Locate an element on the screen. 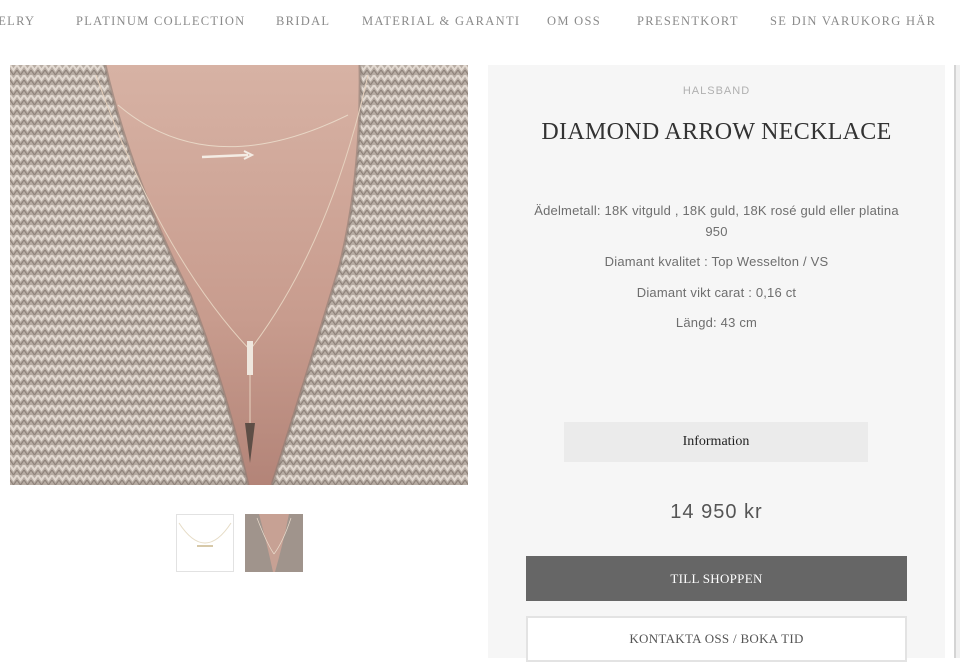 The width and height of the screenshot is (960, 662). thumbnail-necklace-worn is located at coordinates (274, 543).